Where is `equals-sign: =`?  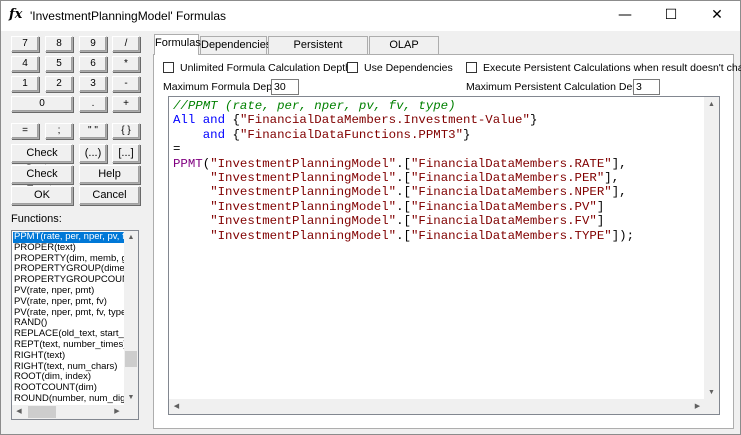
equals-sign: = is located at coordinates (177, 149).